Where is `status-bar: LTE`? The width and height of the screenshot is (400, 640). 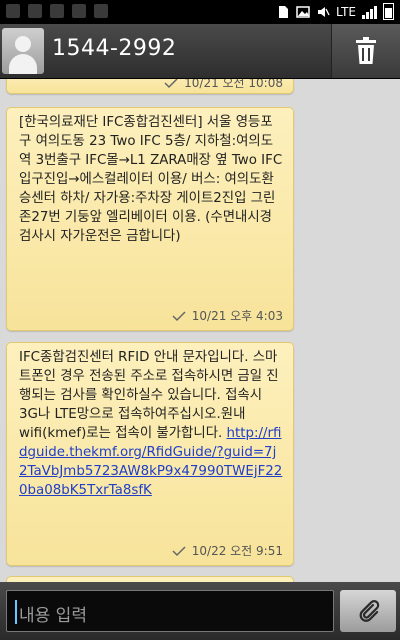
status-bar: LTE is located at coordinates (200, 12).